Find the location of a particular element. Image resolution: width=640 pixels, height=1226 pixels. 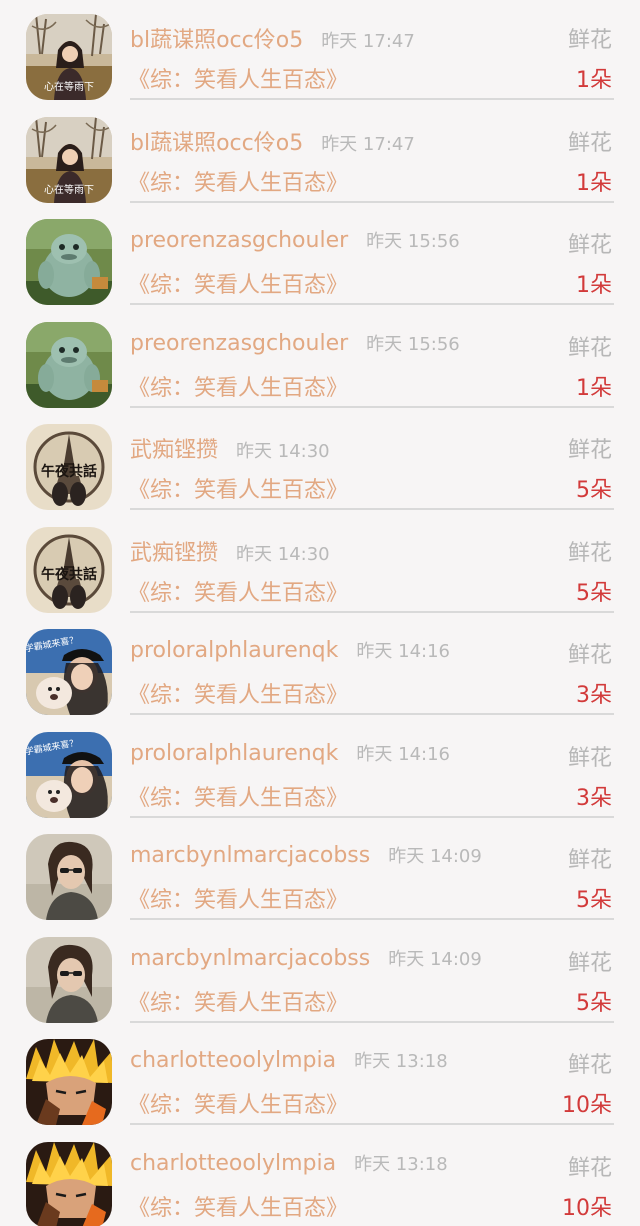

list-item: preorenzasgchouler 昨天 15:56 鲜花《综：笑看人生百态》 1朵 is located at coordinates (320, 256).